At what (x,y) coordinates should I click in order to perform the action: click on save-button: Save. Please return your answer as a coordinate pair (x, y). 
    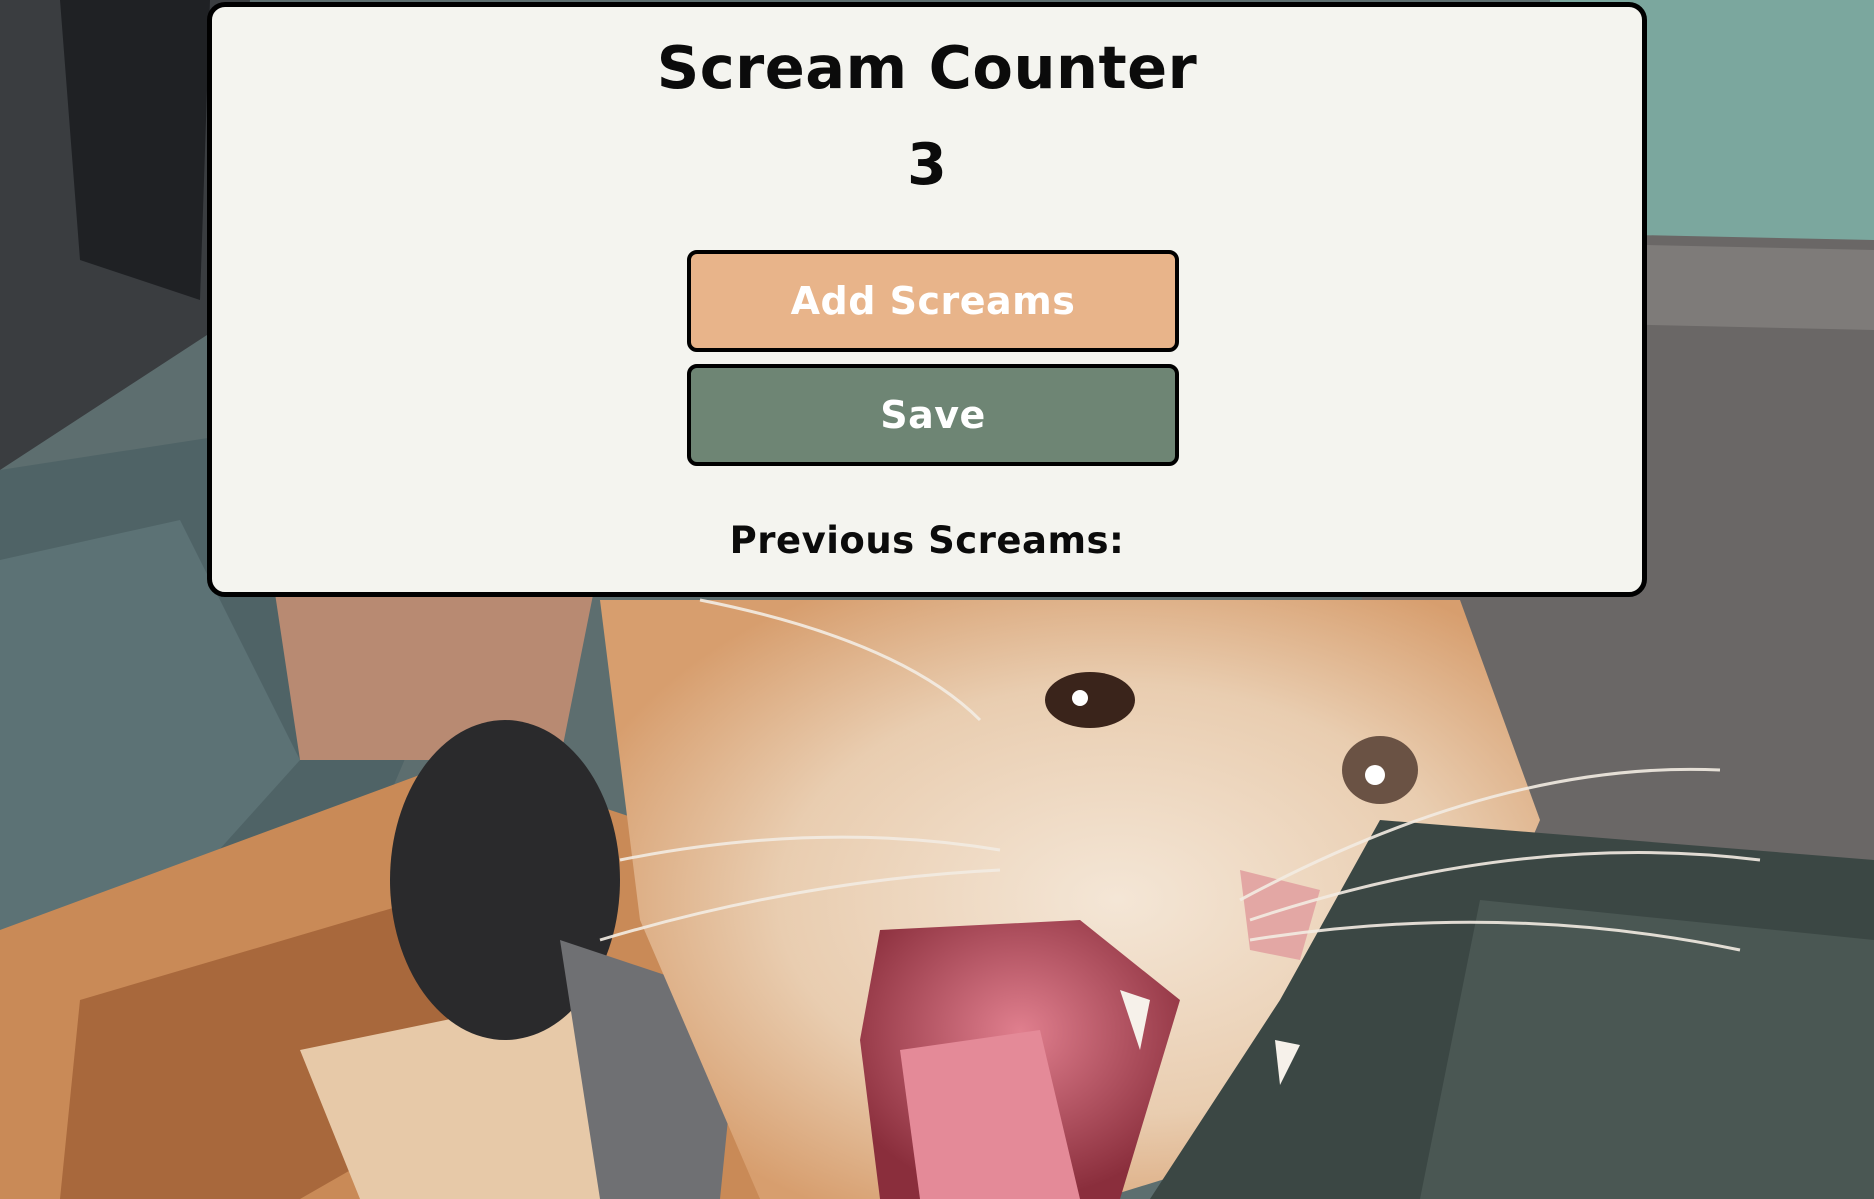
    Looking at the image, I should click on (933, 415).